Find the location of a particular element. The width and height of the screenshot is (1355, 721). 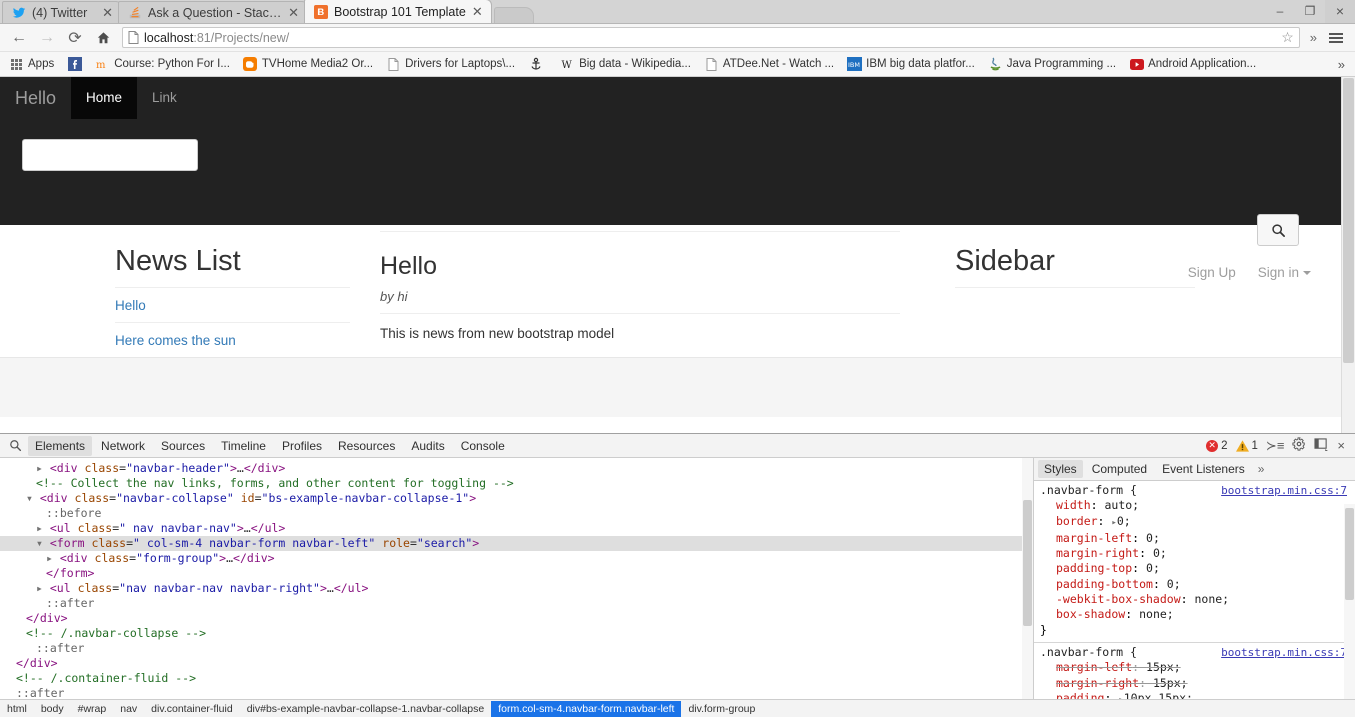

css-declaration: margin-right: 15px; is located at coordinates (1193, 683).